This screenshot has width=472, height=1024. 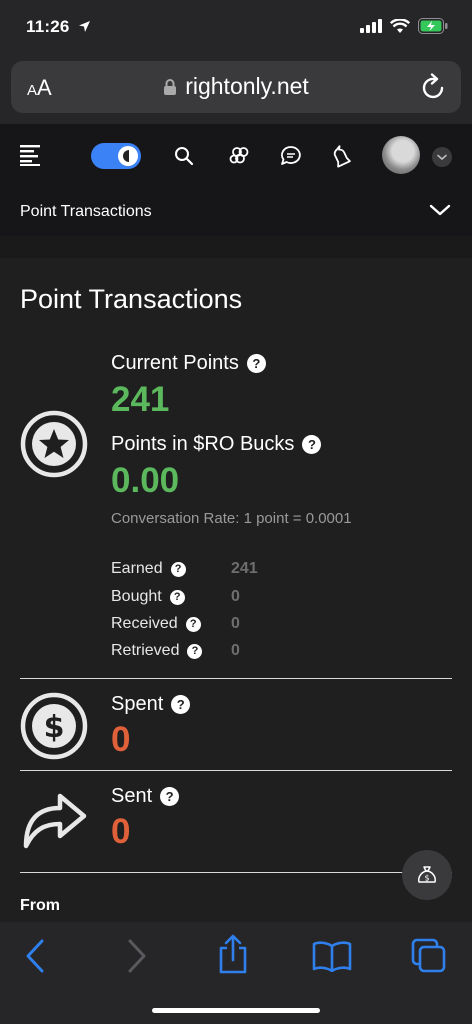 What do you see at coordinates (247, 86) in the screenshot?
I see `url-text: rightonly.net` at bounding box center [247, 86].